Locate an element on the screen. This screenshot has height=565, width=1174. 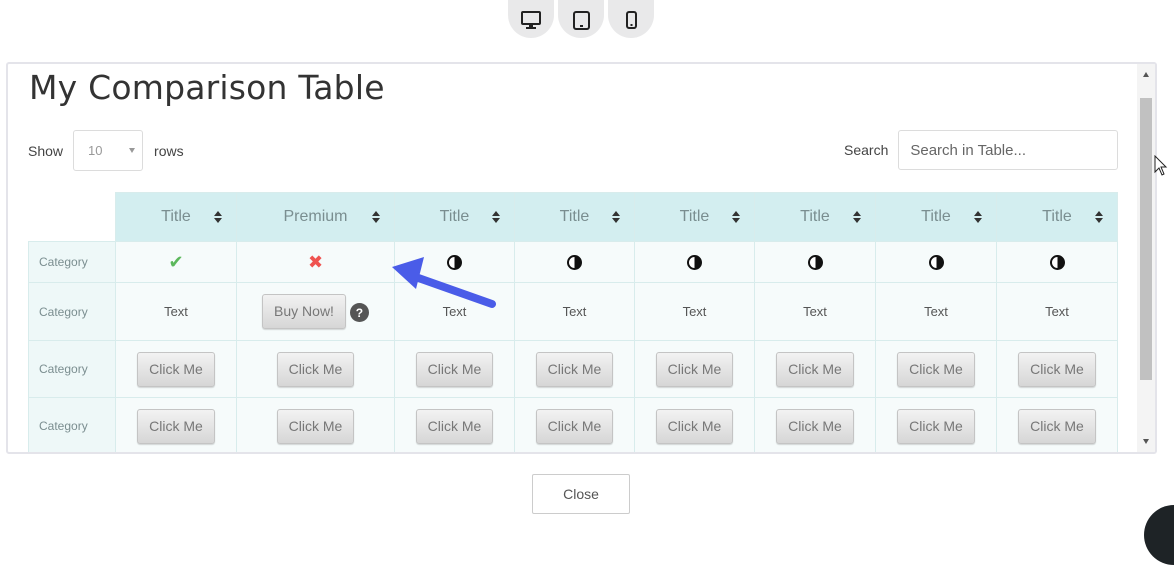
vertical-scrollbar is located at coordinates (1146, 258).